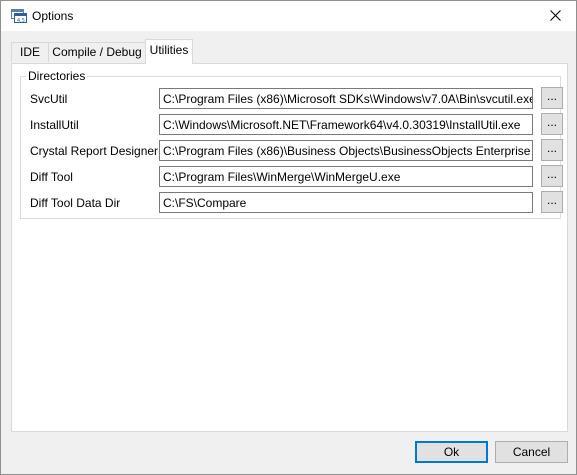 This screenshot has width=577, height=475. I want to click on tab-label: IDE, so click(29, 52).